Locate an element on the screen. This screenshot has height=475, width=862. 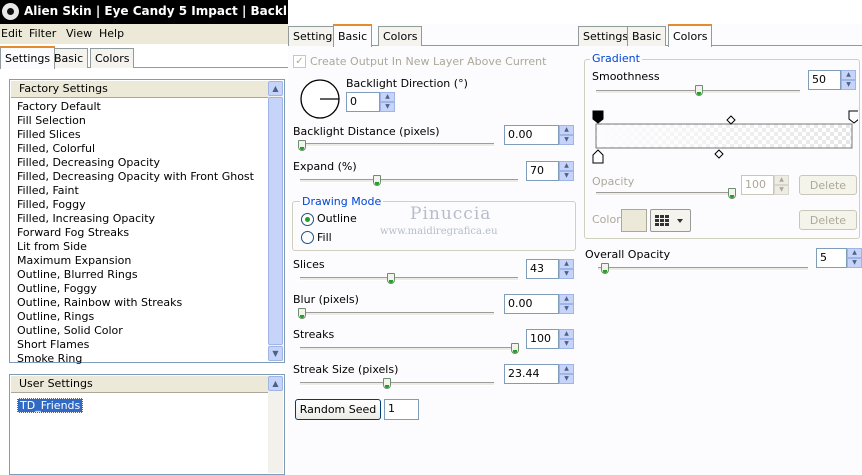
blur-slider is located at coordinates (302, 313).